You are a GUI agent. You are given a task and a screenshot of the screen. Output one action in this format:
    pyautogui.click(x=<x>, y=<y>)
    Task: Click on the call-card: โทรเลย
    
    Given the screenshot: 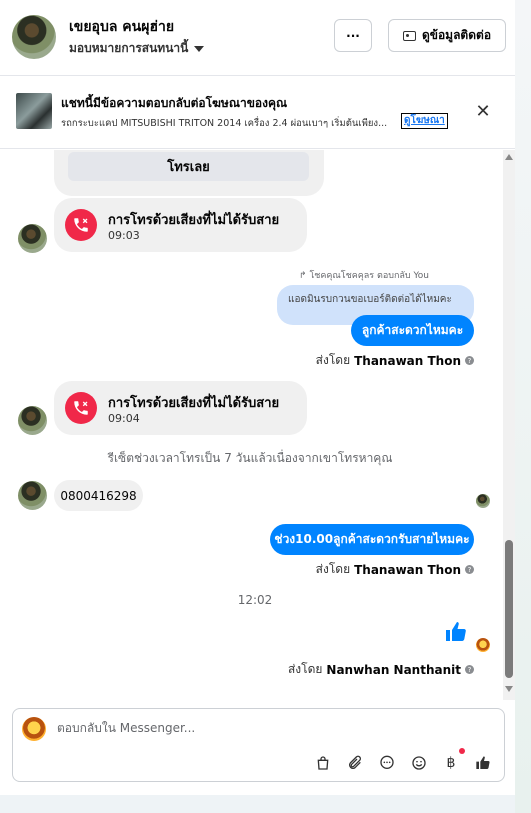 What is the action you would take?
    pyautogui.click(x=189, y=173)
    